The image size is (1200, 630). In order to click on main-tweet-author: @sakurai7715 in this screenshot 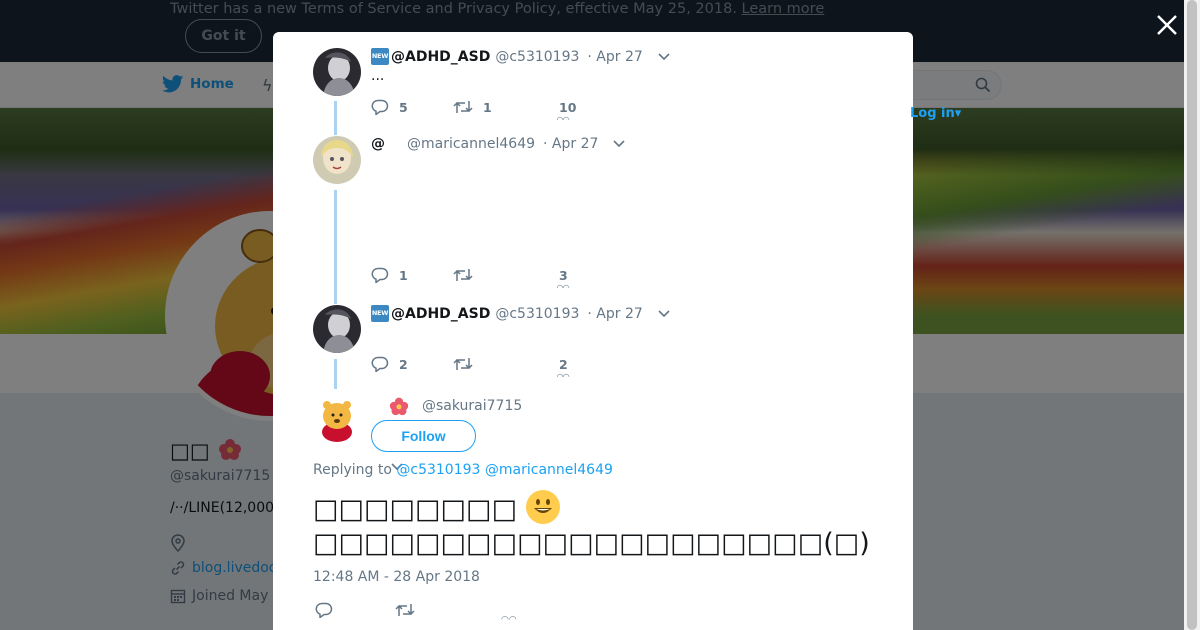, I will do `click(455, 406)`.